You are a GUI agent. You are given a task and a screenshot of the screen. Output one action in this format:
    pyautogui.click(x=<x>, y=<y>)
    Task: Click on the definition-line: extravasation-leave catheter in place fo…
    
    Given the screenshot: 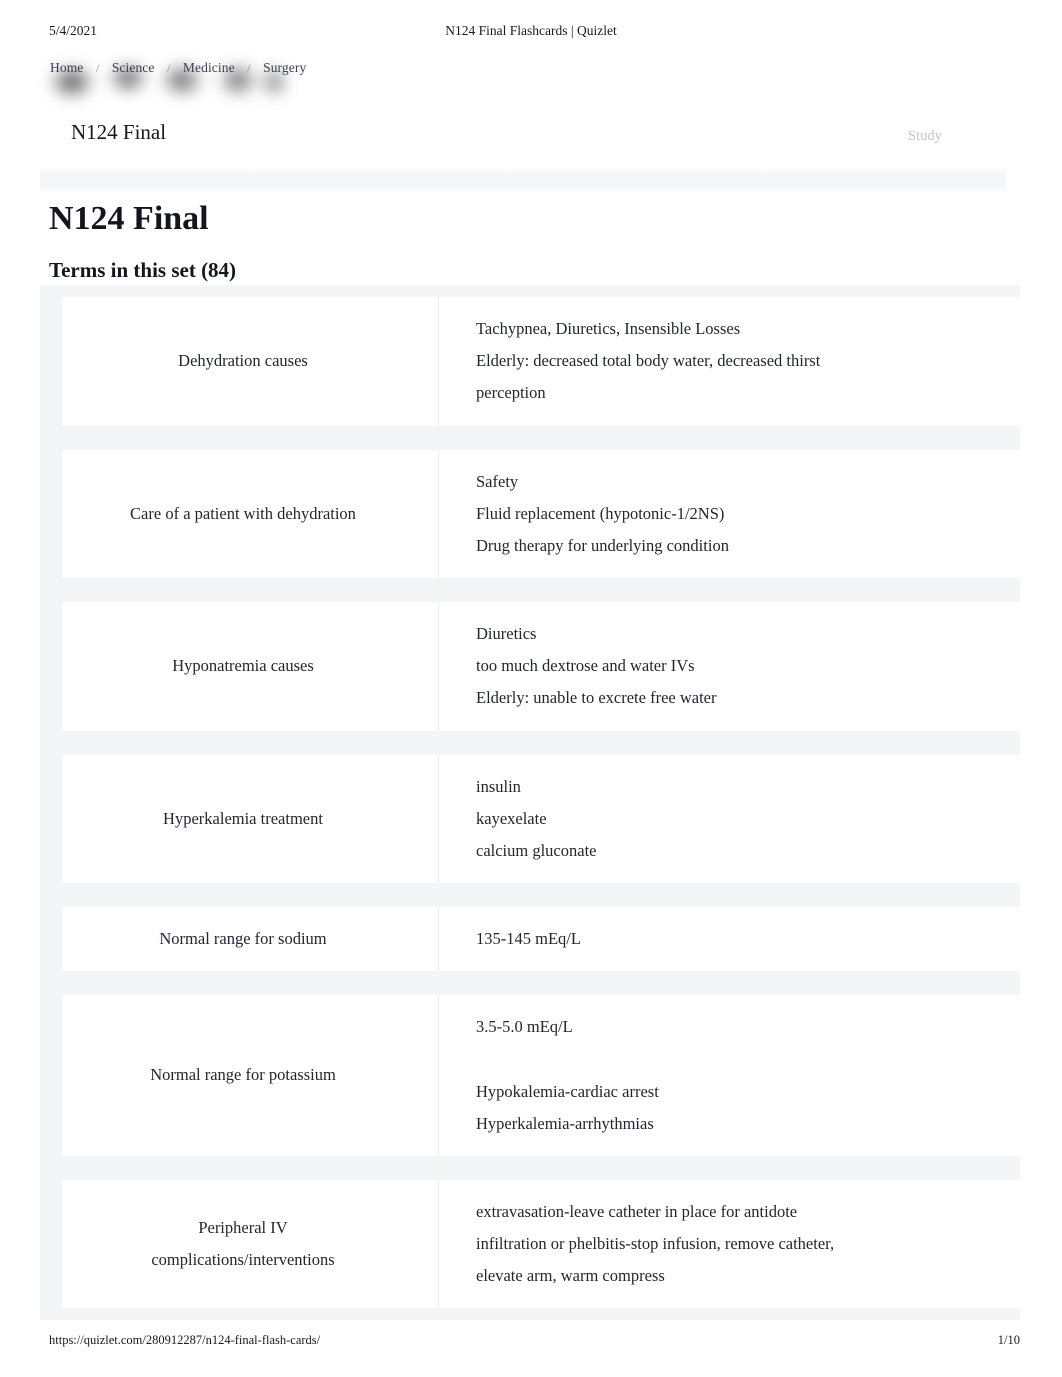 What is the action you would take?
    pyautogui.click(x=637, y=1211)
    